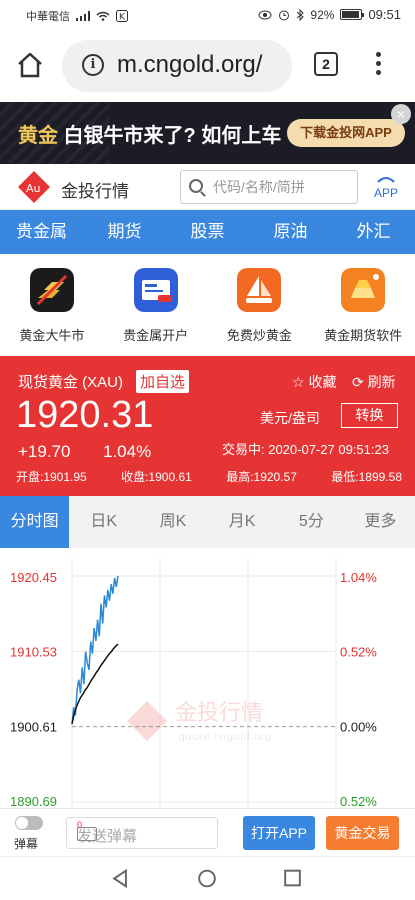  Describe the element at coordinates (326, 64) in the screenshot. I see `tab-switcher-button: 2` at that location.